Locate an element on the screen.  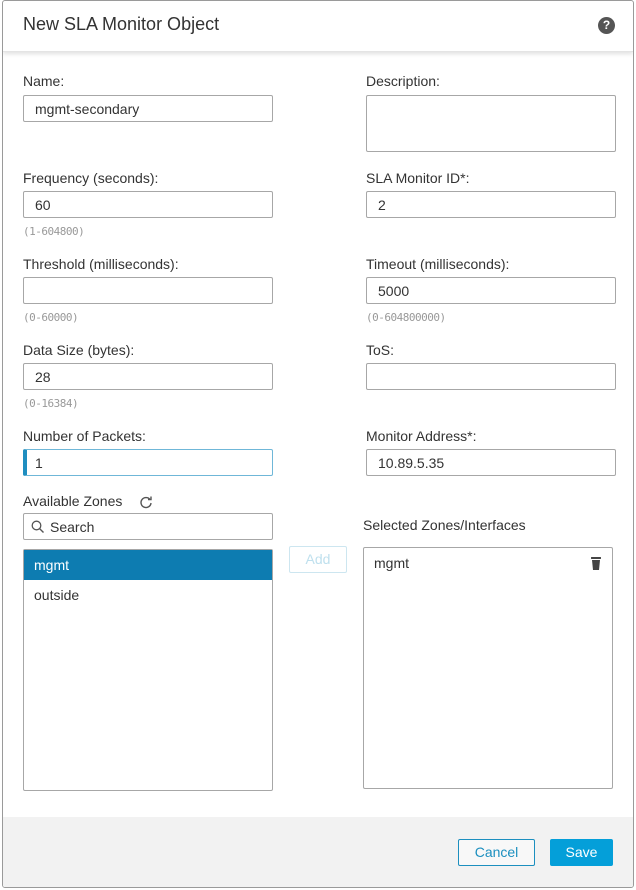
available-zones-list: mgmt outside is located at coordinates (148, 670).